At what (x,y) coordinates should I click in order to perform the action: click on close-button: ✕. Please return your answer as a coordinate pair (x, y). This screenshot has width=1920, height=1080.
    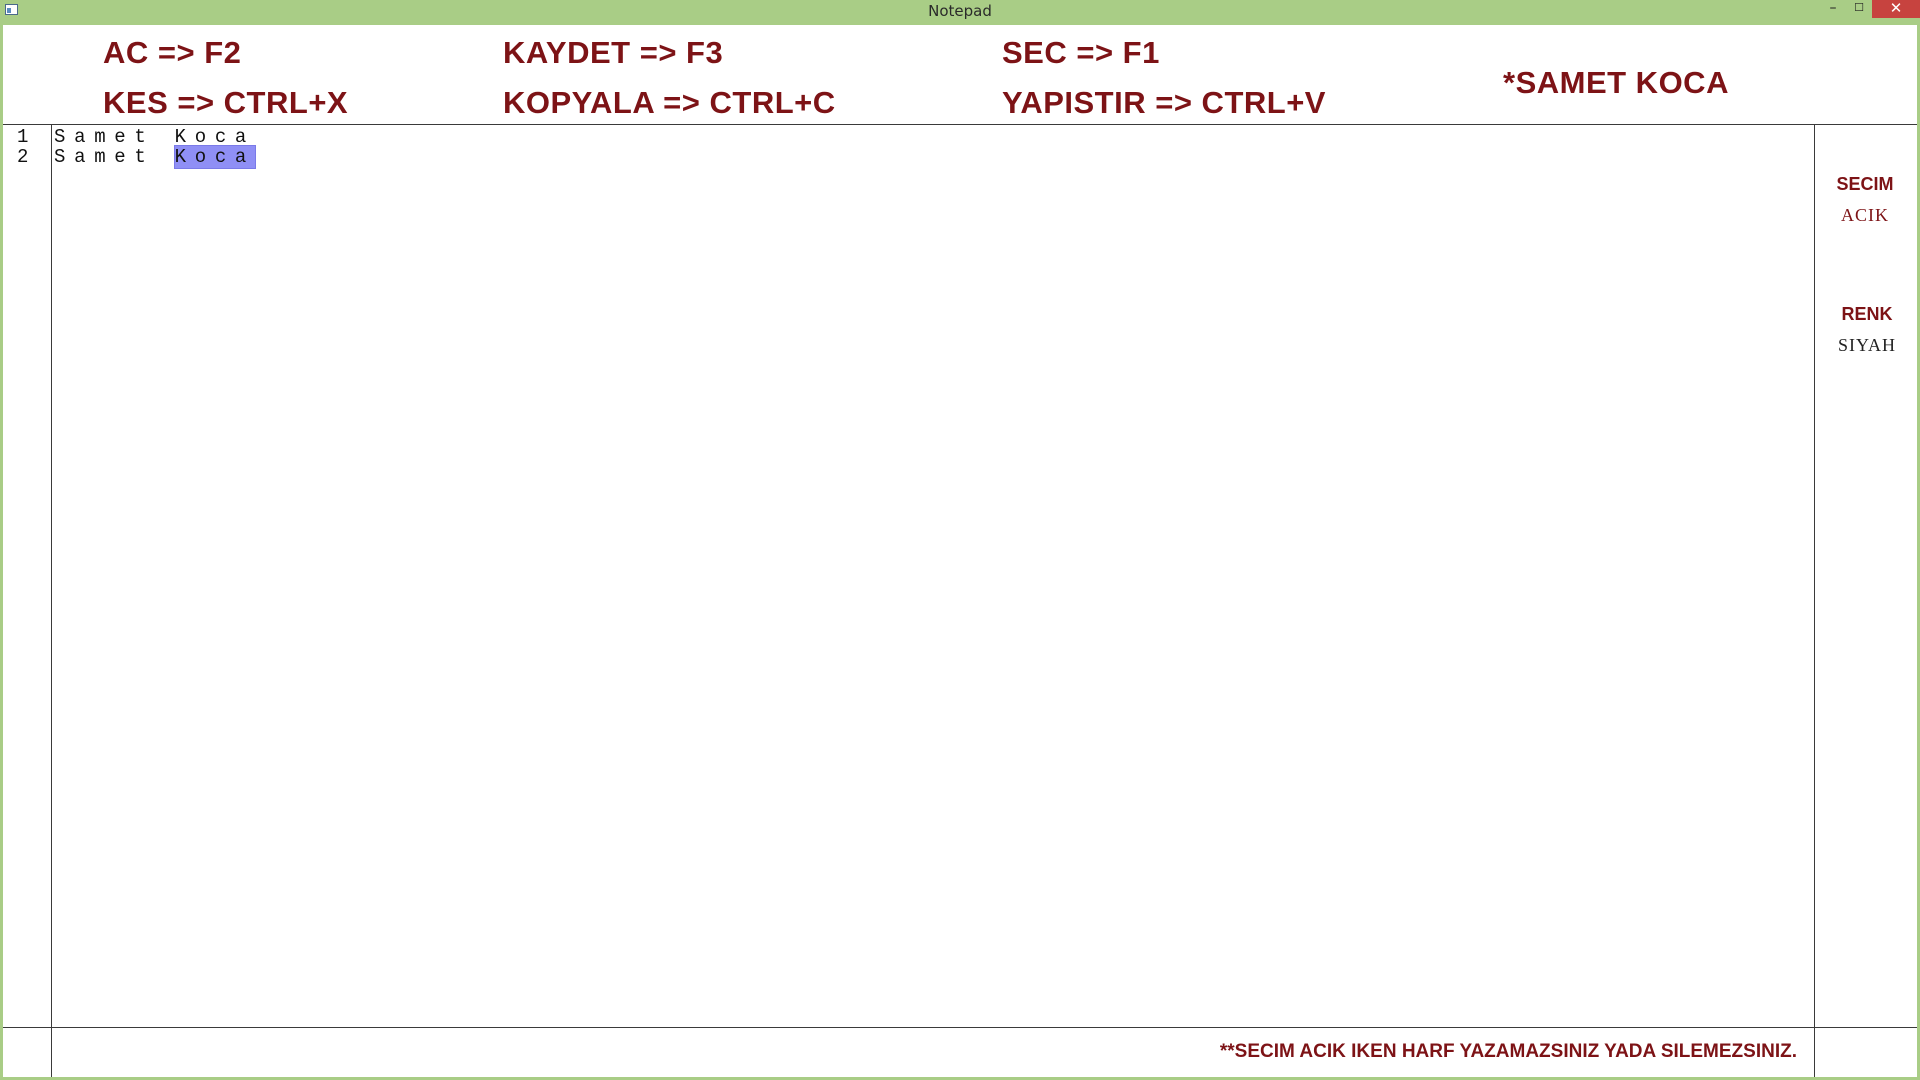
    Looking at the image, I should click on (1896, 9).